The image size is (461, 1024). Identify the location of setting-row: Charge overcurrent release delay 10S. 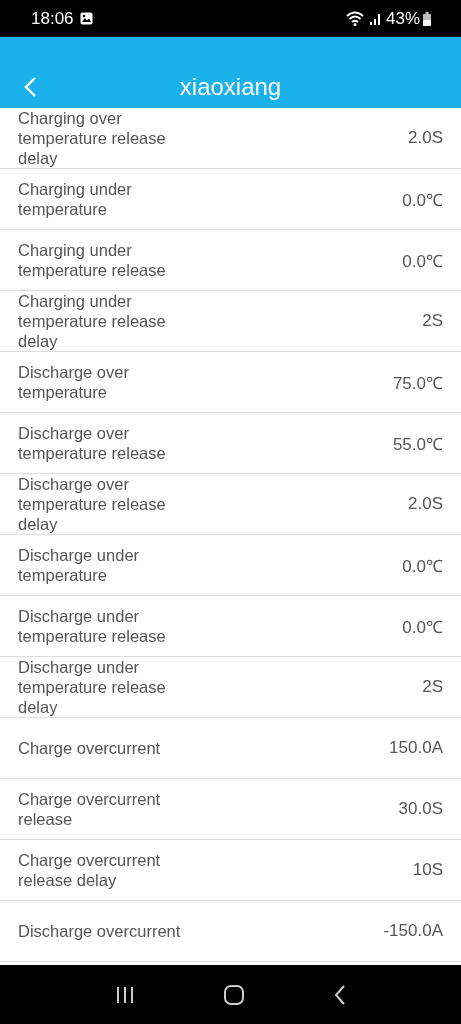
(230, 870).